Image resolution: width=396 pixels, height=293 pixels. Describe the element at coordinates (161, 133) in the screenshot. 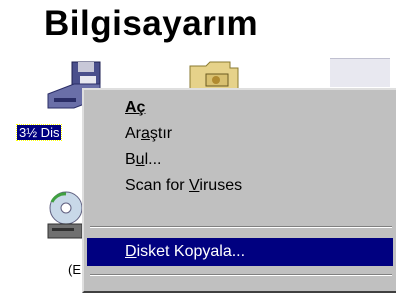

I see `menu-item-explore-post: ştır` at that location.